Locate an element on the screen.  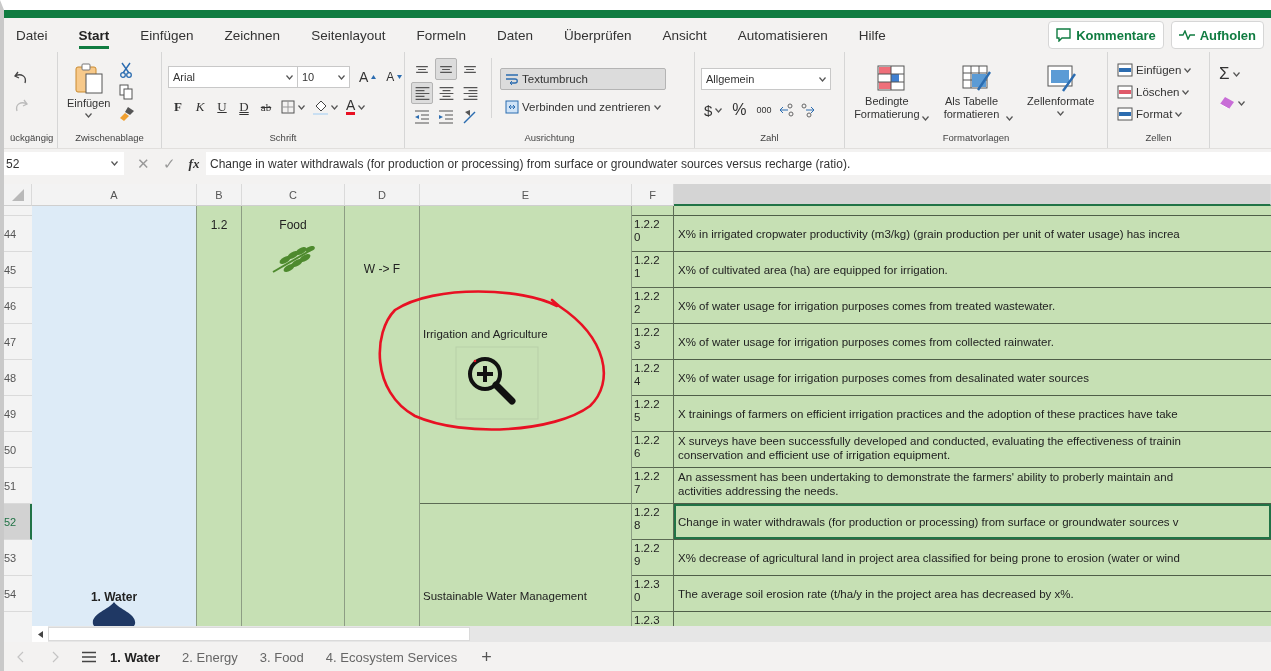
percent-button: % is located at coordinates (739, 110).